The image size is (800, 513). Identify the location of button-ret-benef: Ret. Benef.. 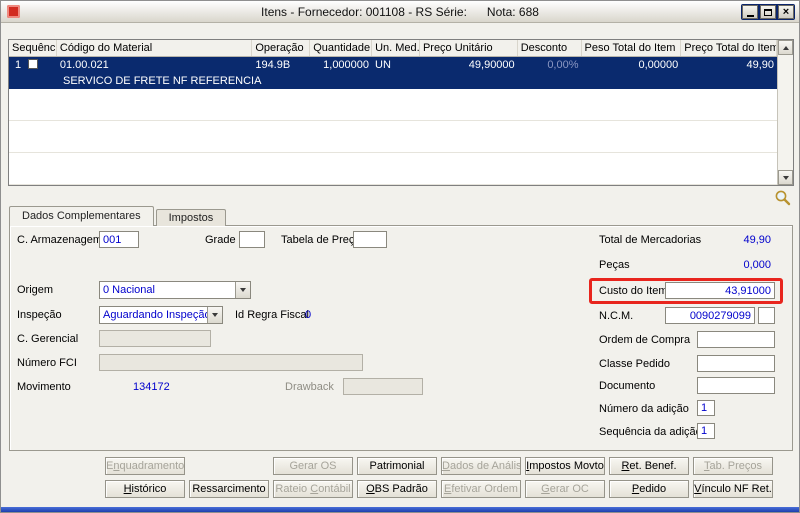
(649, 466).